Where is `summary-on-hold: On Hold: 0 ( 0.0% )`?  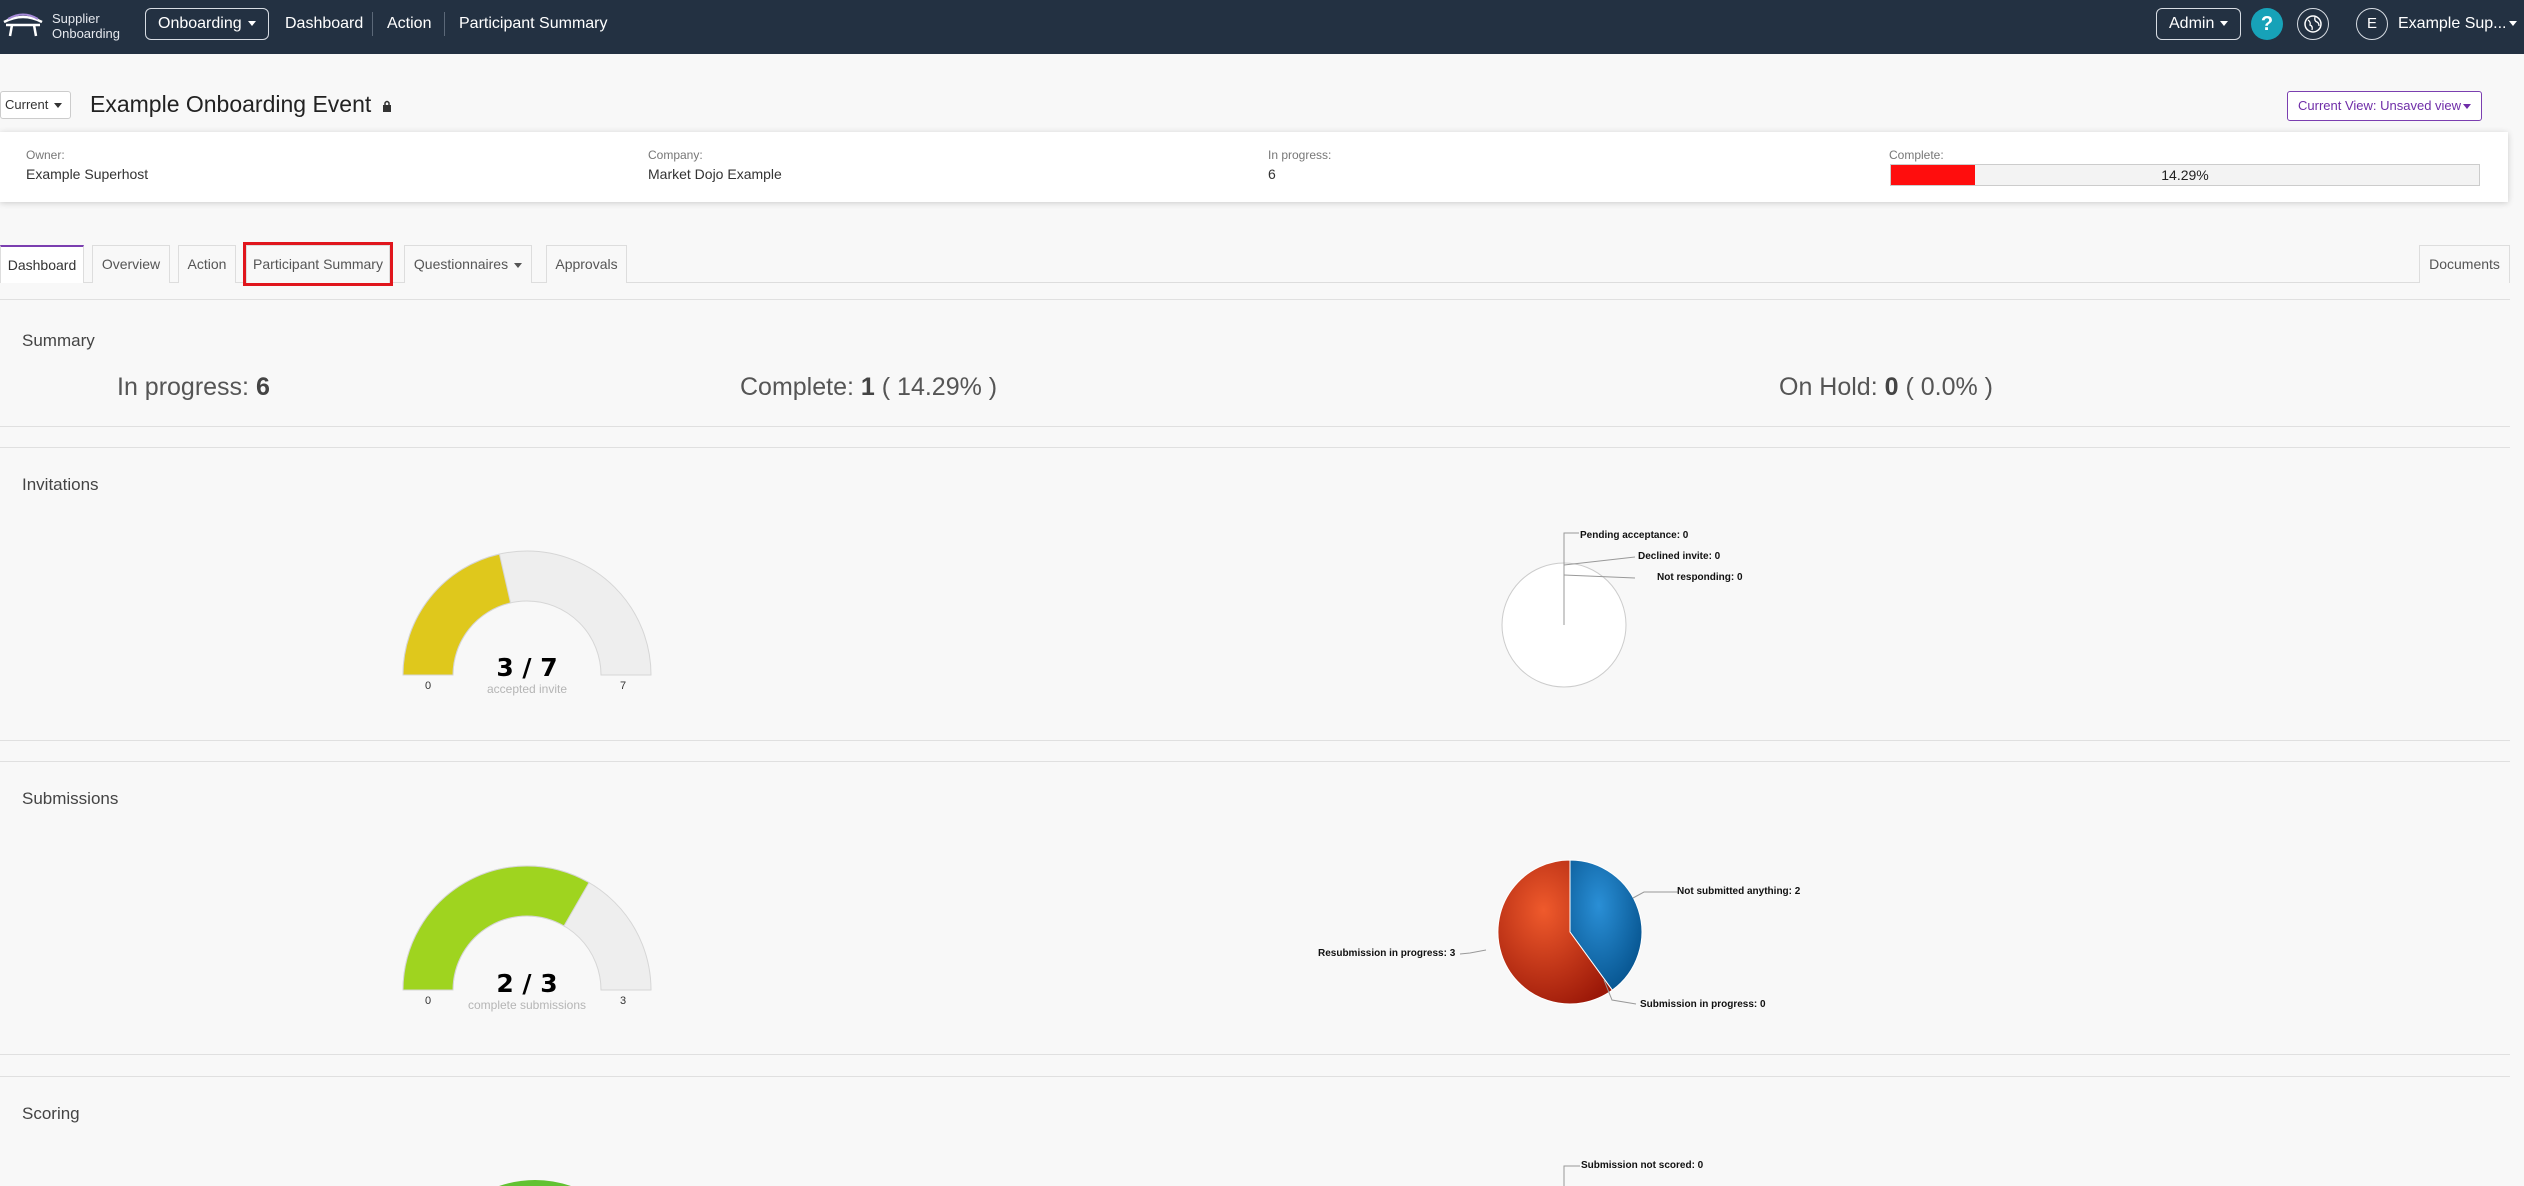 summary-on-hold: On Hold: 0 ( 0.0% ) is located at coordinates (1886, 387).